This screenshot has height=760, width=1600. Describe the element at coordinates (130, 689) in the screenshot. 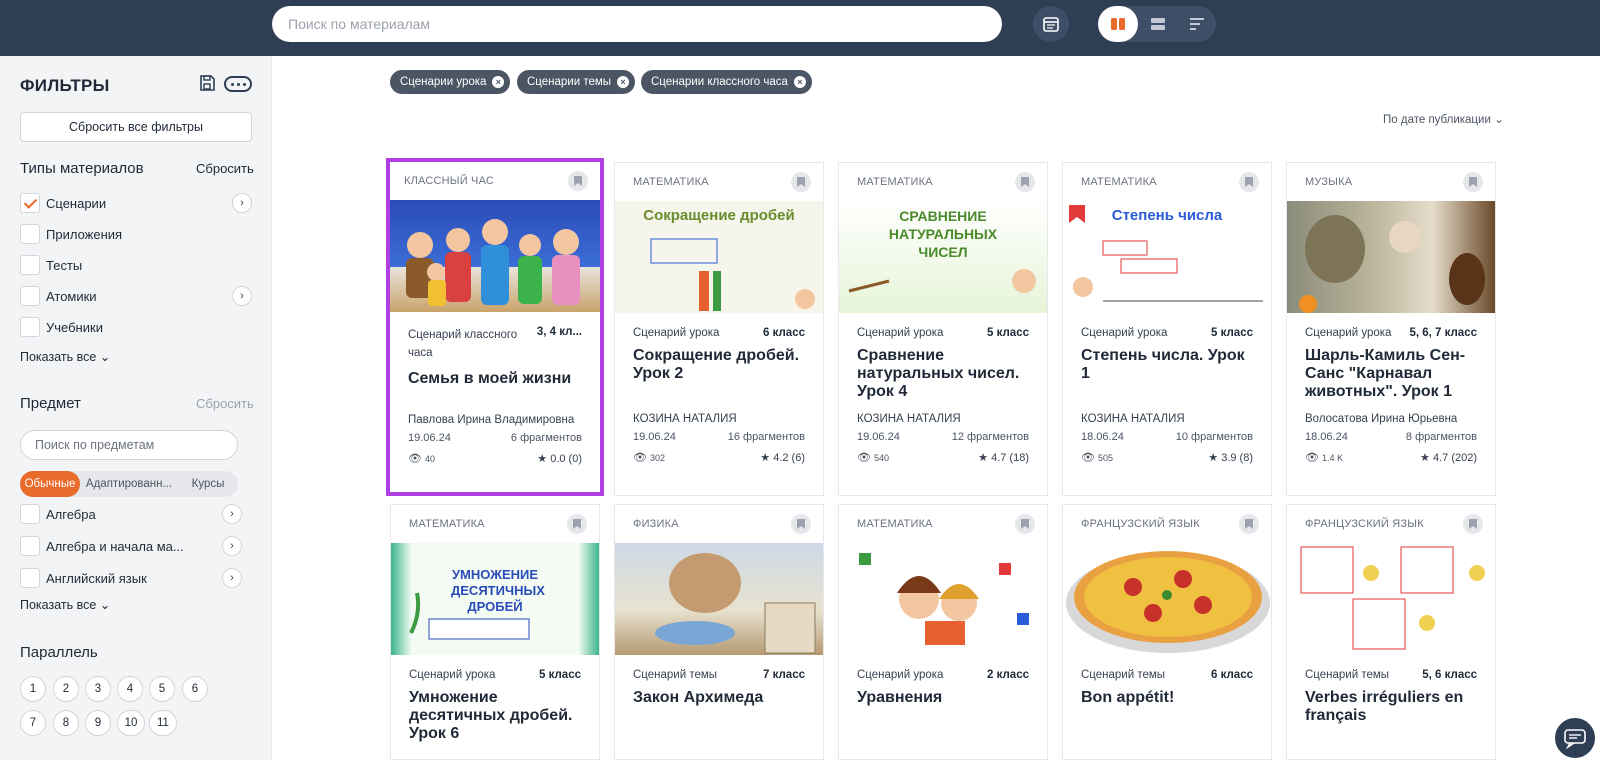

I see `grade-pill: 4` at that location.